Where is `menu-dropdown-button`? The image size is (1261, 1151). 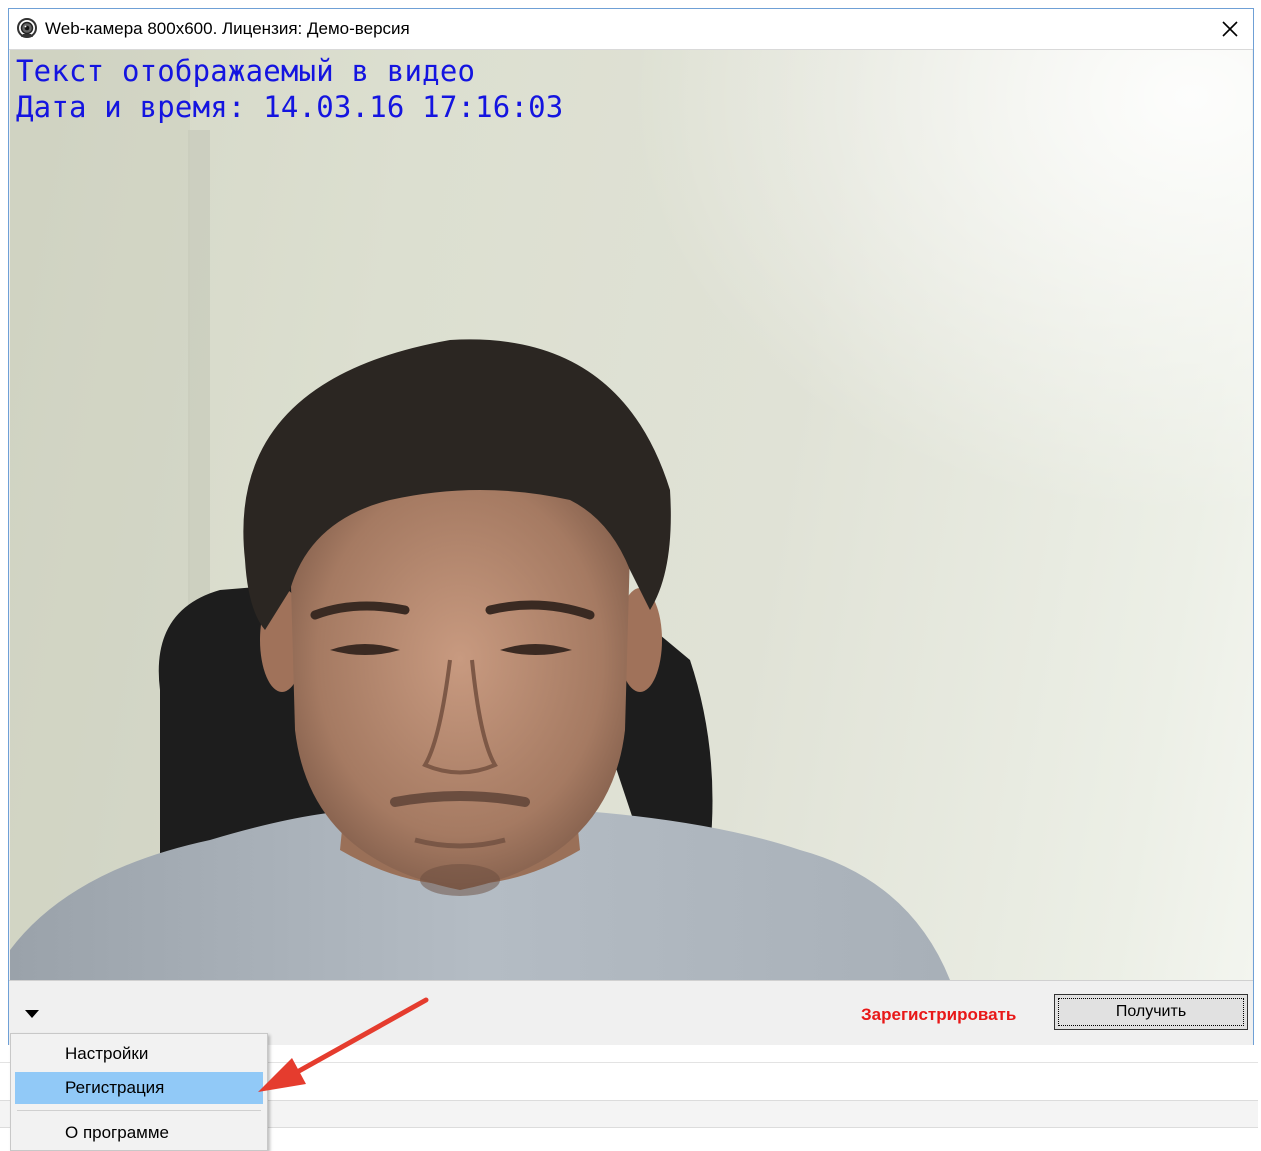 menu-dropdown-button is located at coordinates (32, 1014).